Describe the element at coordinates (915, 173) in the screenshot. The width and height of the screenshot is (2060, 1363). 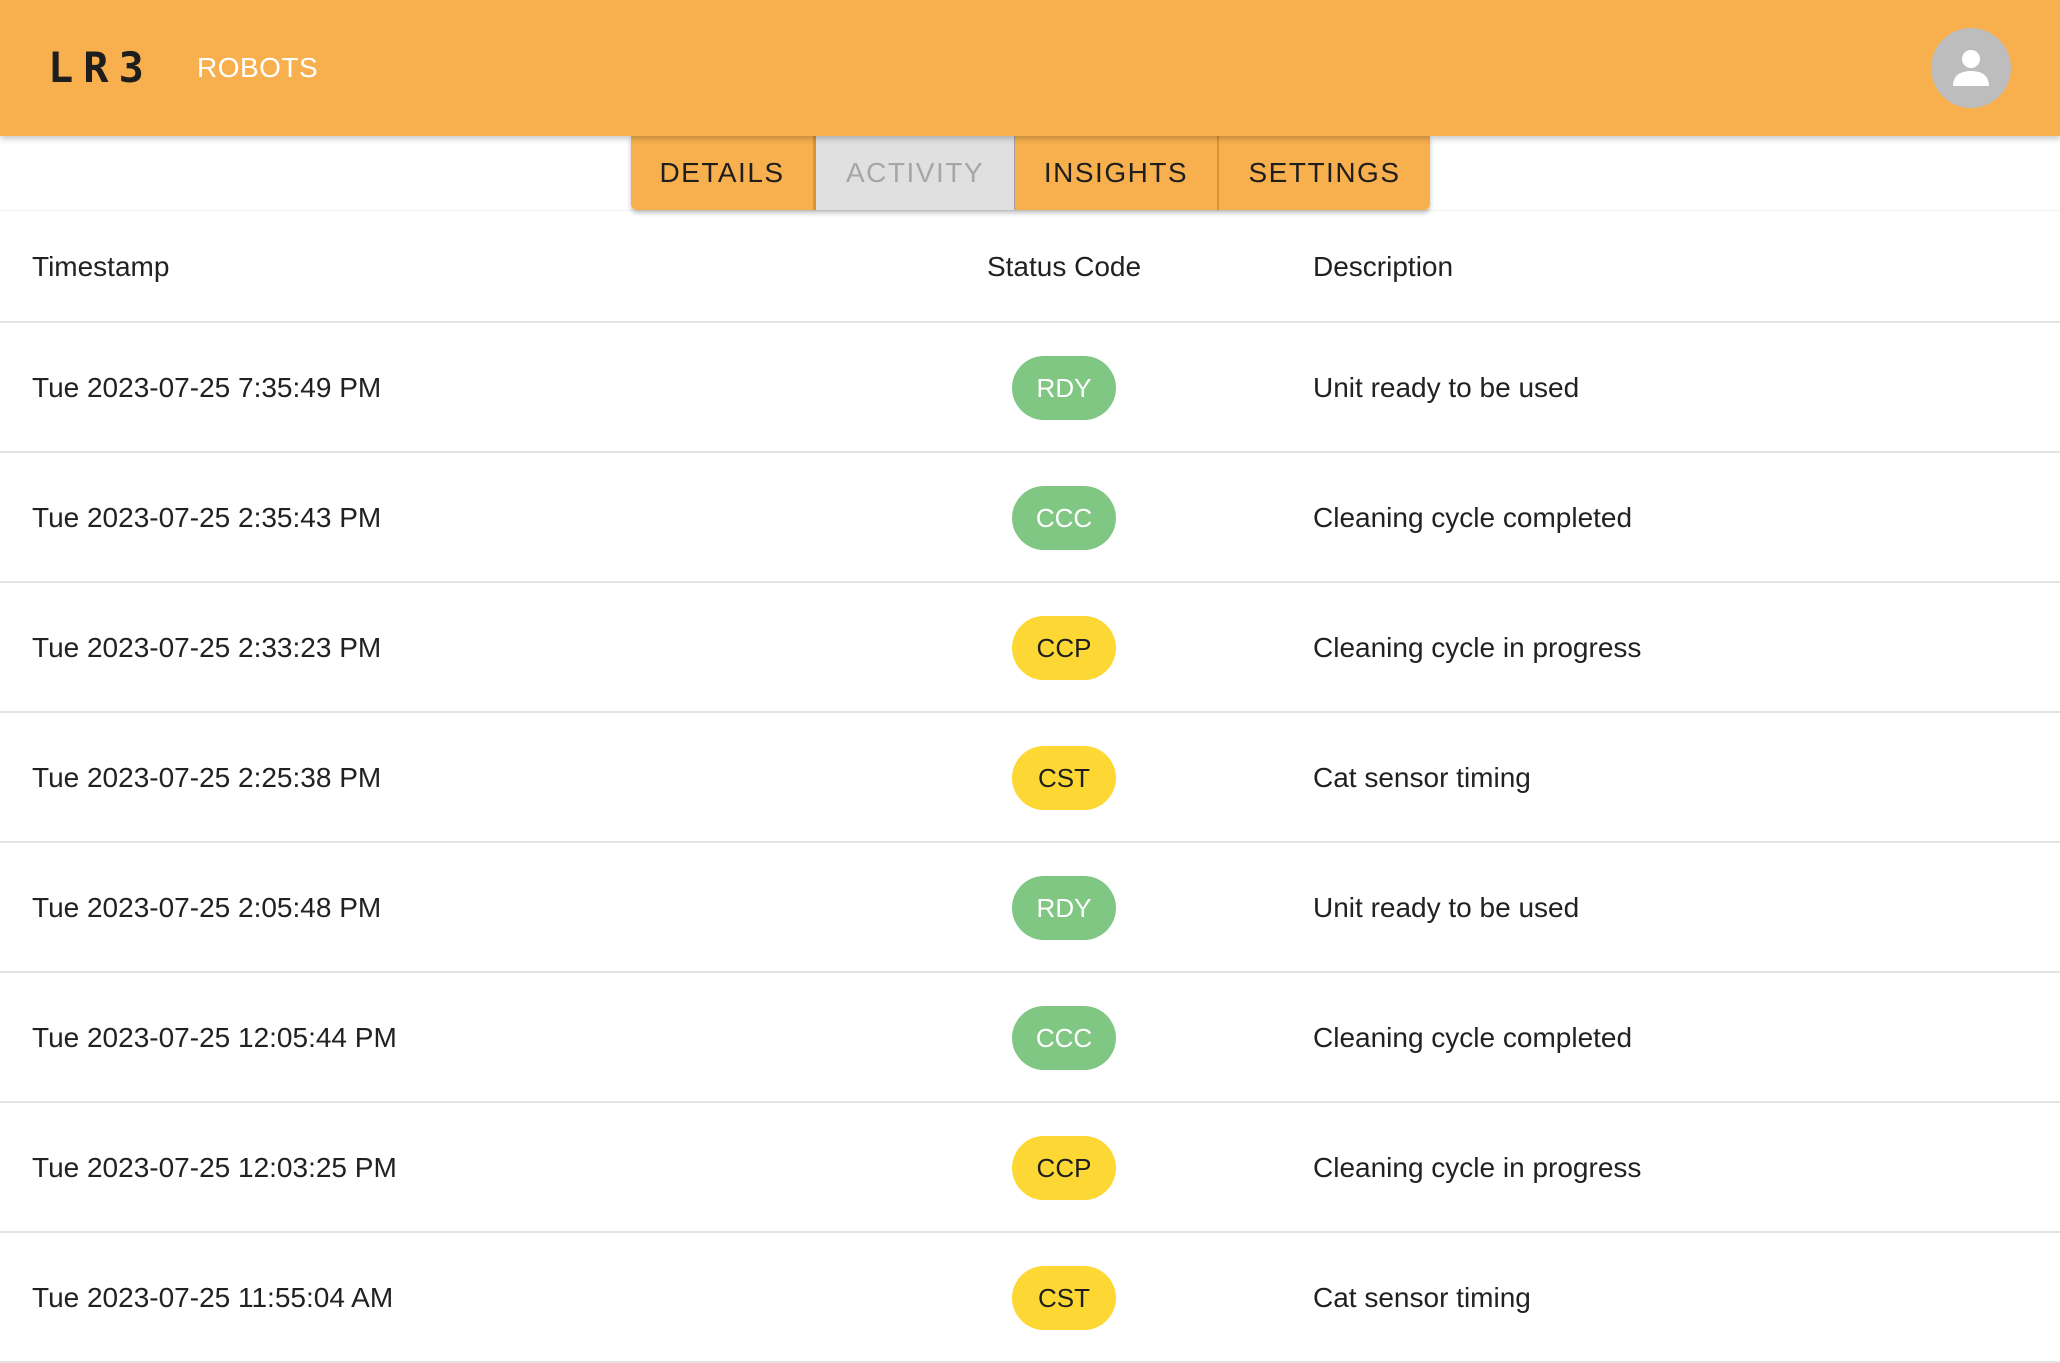
I see `tab-activity: ACTIVITY` at that location.